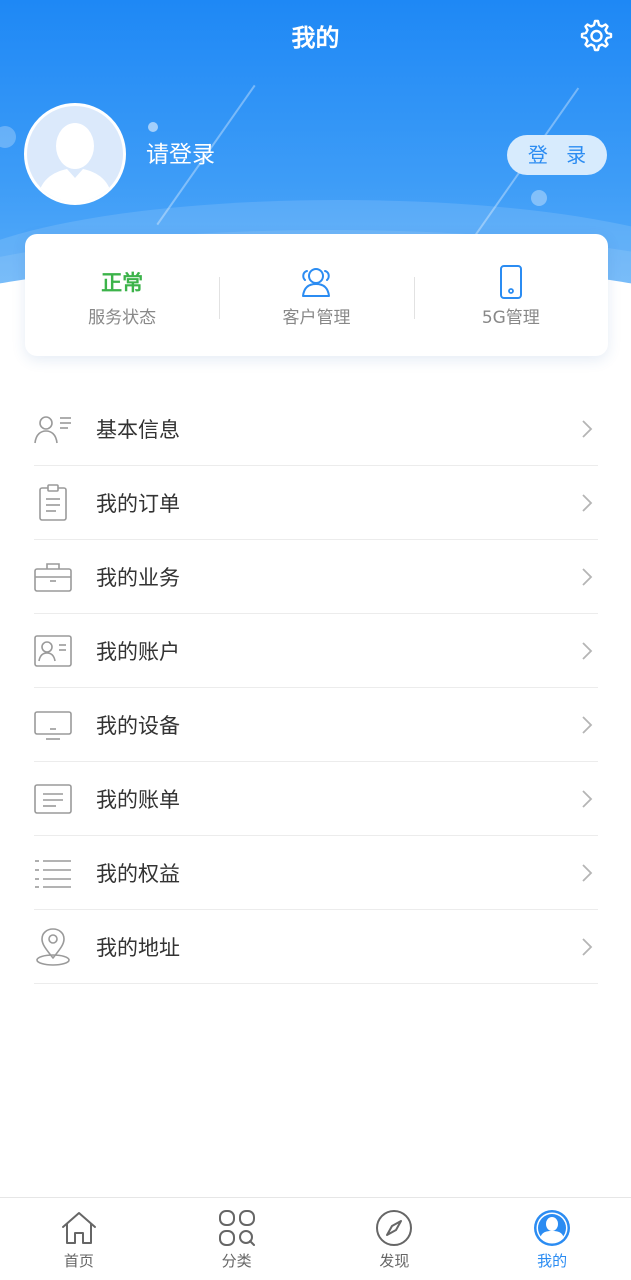 The width and height of the screenshot is (631, 1280). Describe the element at coordinates (316, 725) in the screenshot. I see `menu-item-my-devices: 我的设备` at that location.